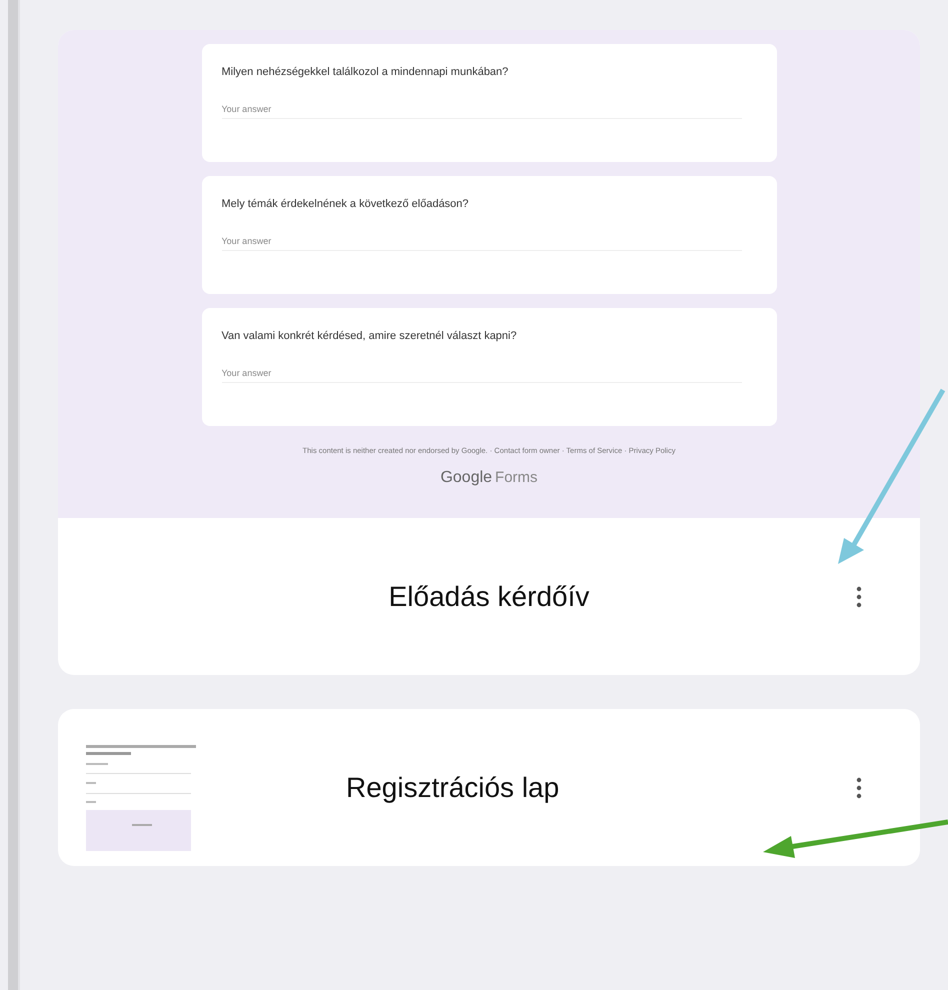  Describe the element at coordinates (366, 72) in the screenshot. I see `question-text: Milyen nehézségekkel találkozol a mindennapi munkában?` at that location.